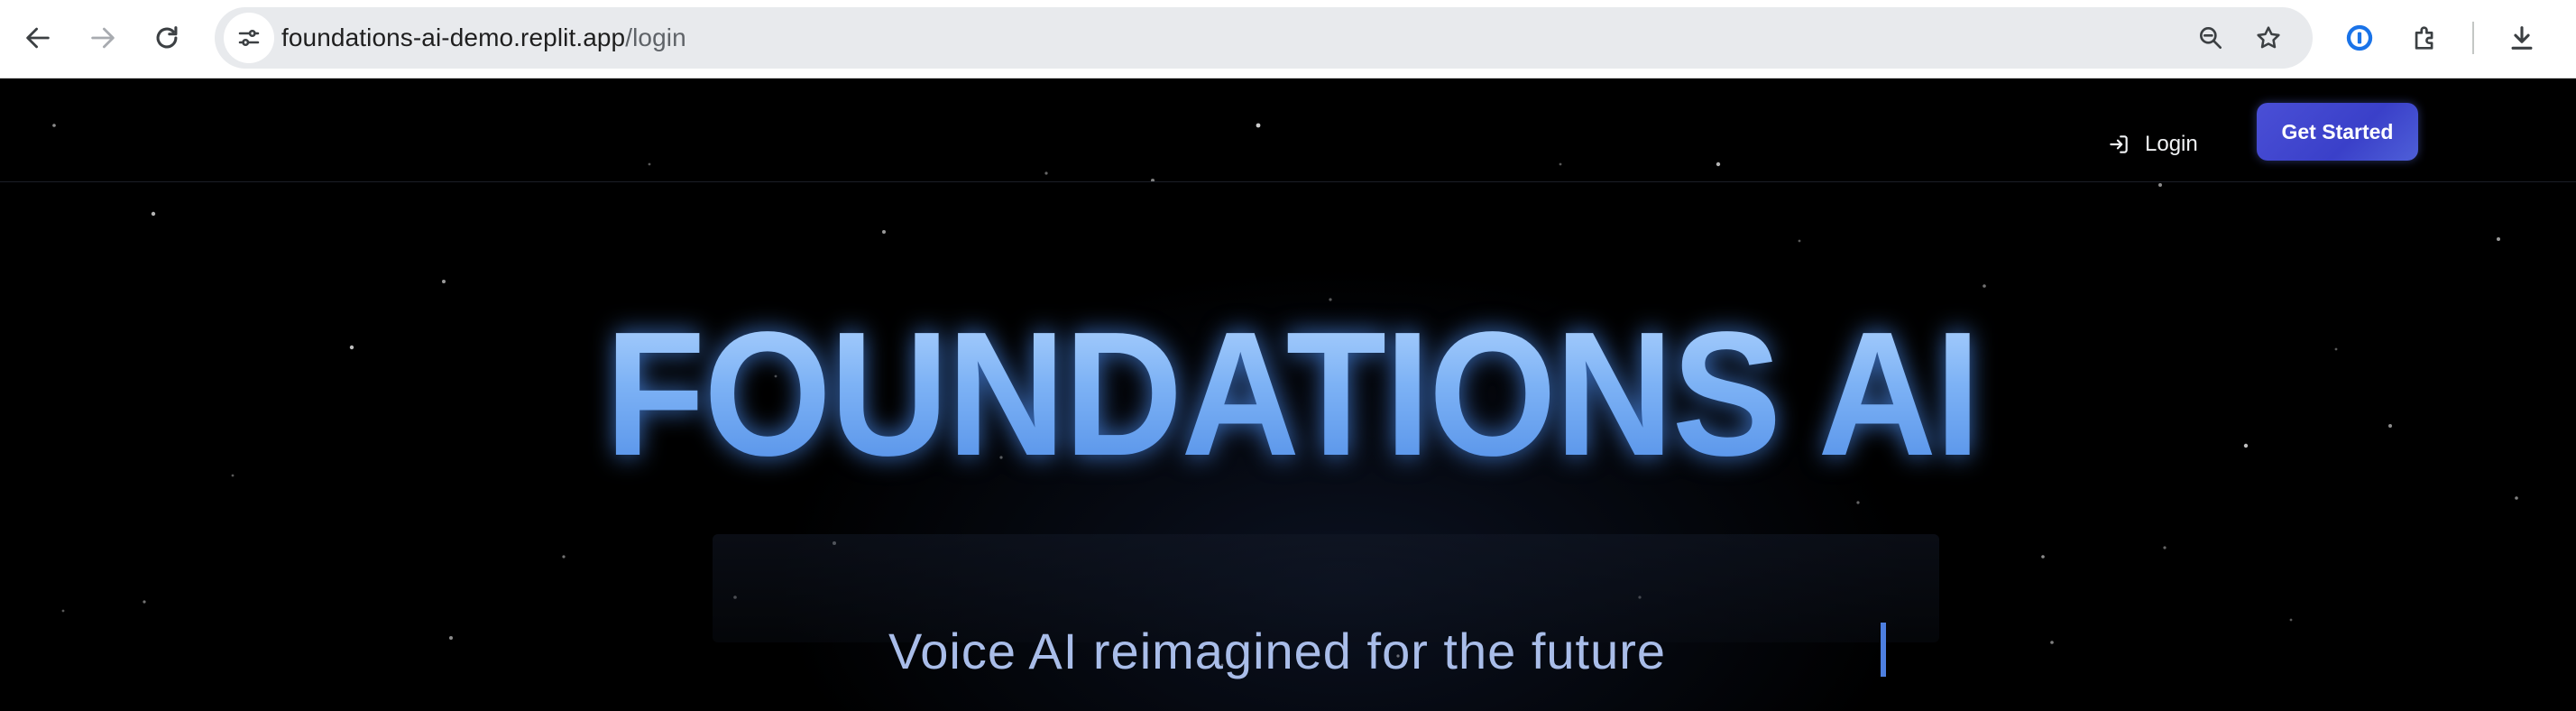 The height and width of the screenshot is (711, 2576). What do you see at coordinates (655, 37) in the screenshot?
I see `url-path: /login` at bounding box center [655, 37].